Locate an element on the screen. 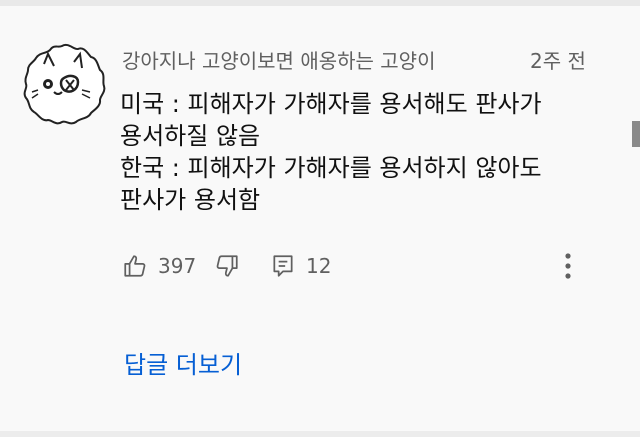 This screenshot has height=437, width=640. reply-count: 12 is located at coordinates (319, 266).